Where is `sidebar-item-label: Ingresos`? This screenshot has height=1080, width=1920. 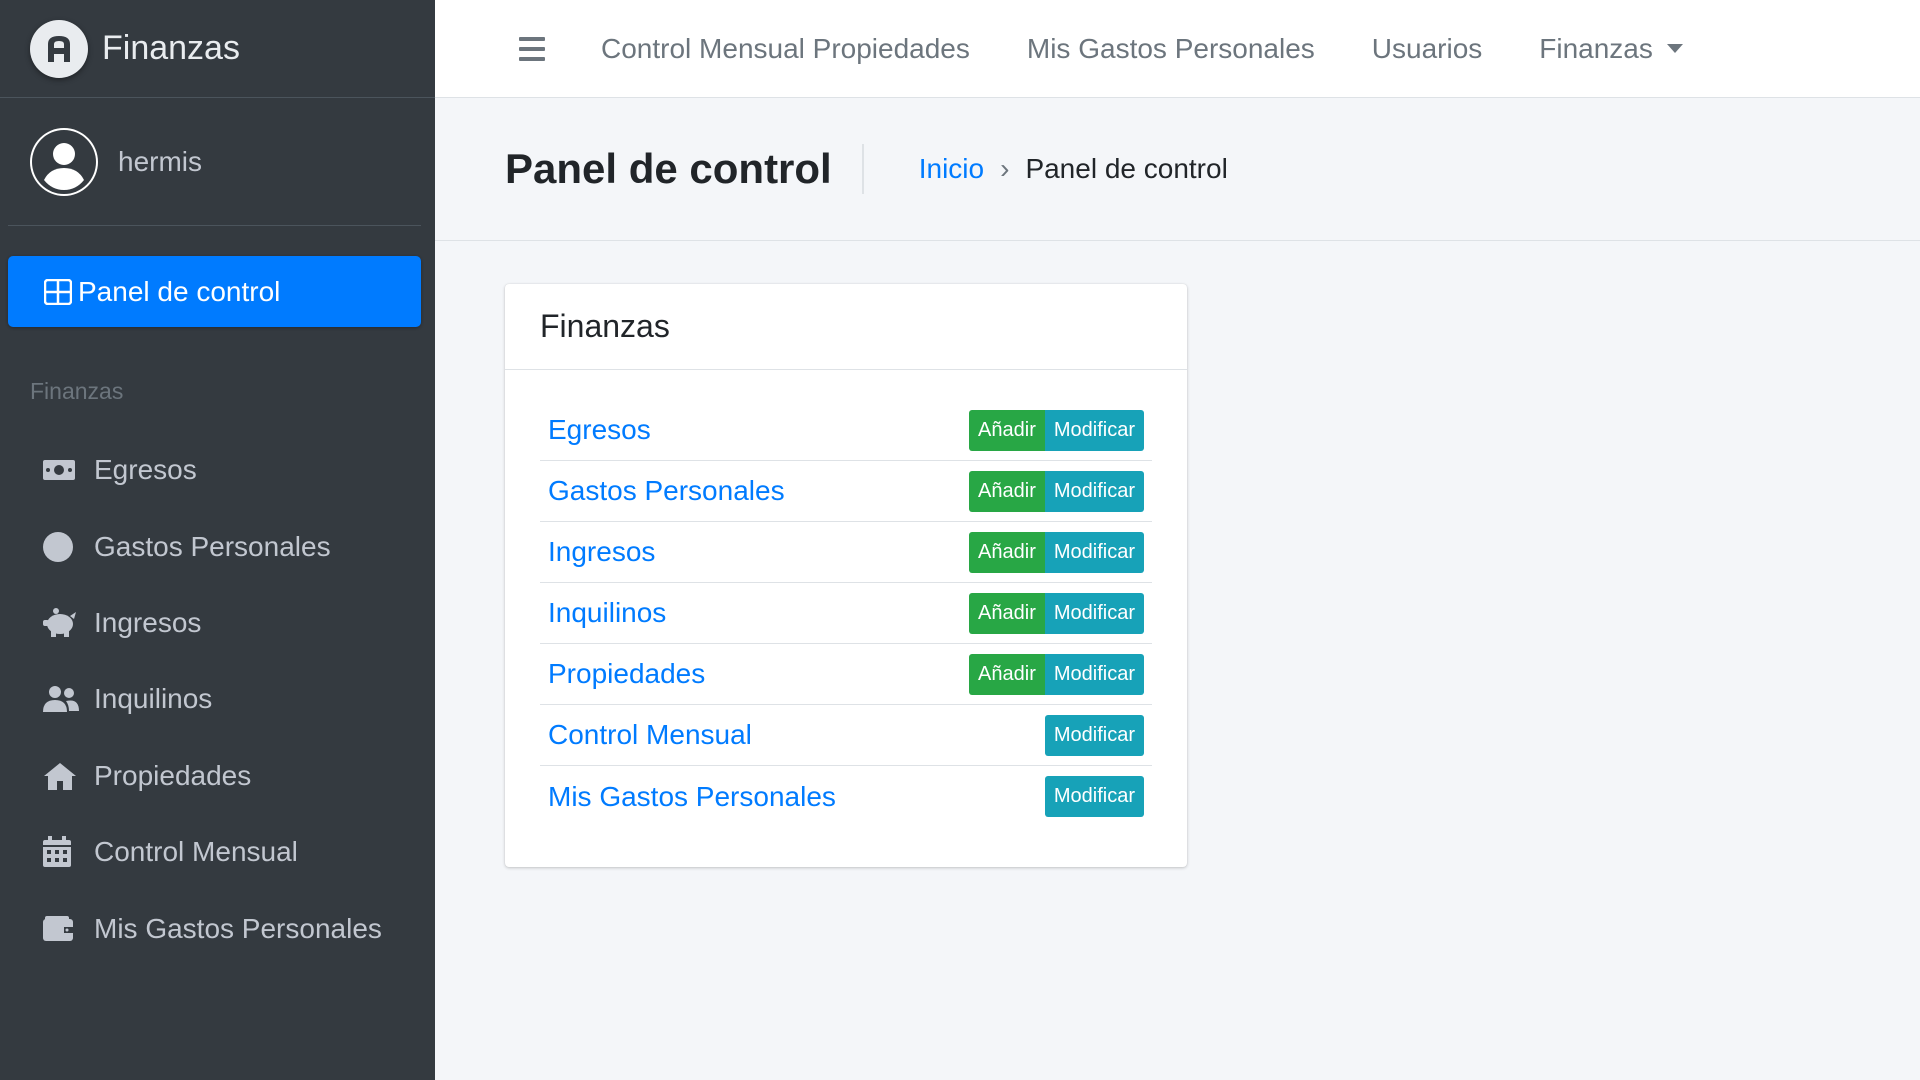 sidebar-item-label: Ingresos is located at coordinates (148, 622).